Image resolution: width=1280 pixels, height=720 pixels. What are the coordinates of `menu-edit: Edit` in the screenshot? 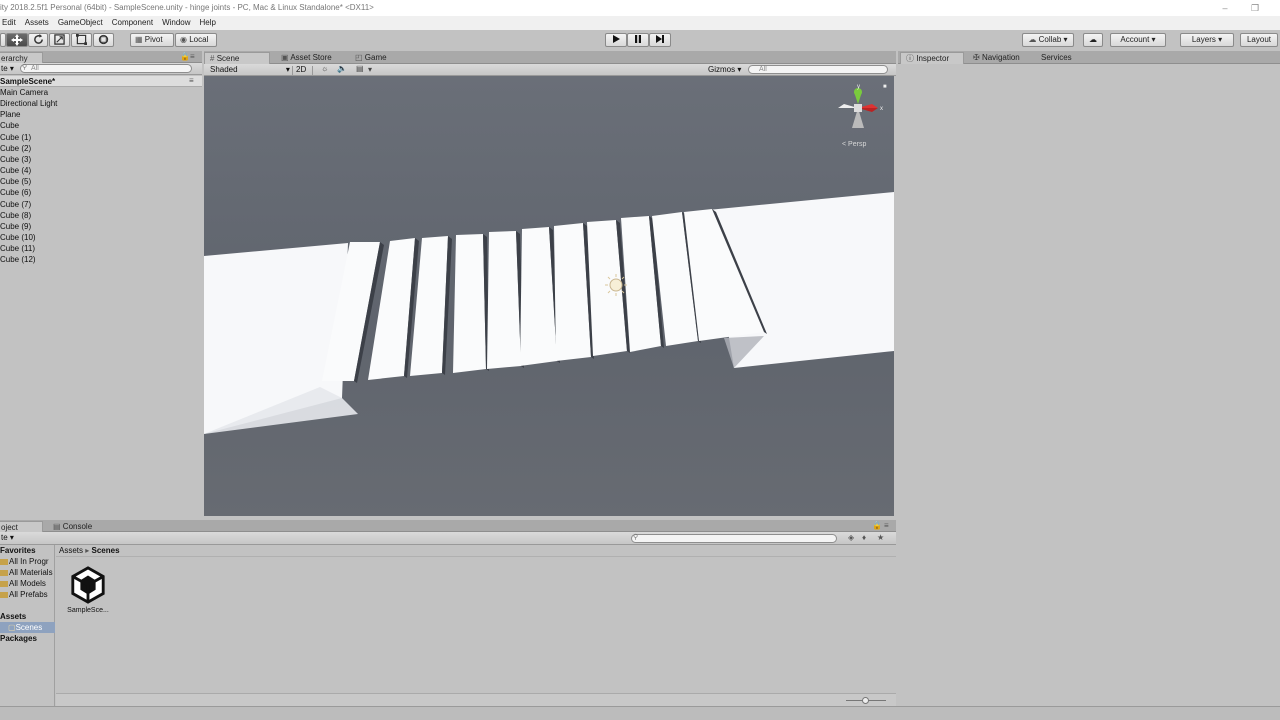 It's located at (9, 22).